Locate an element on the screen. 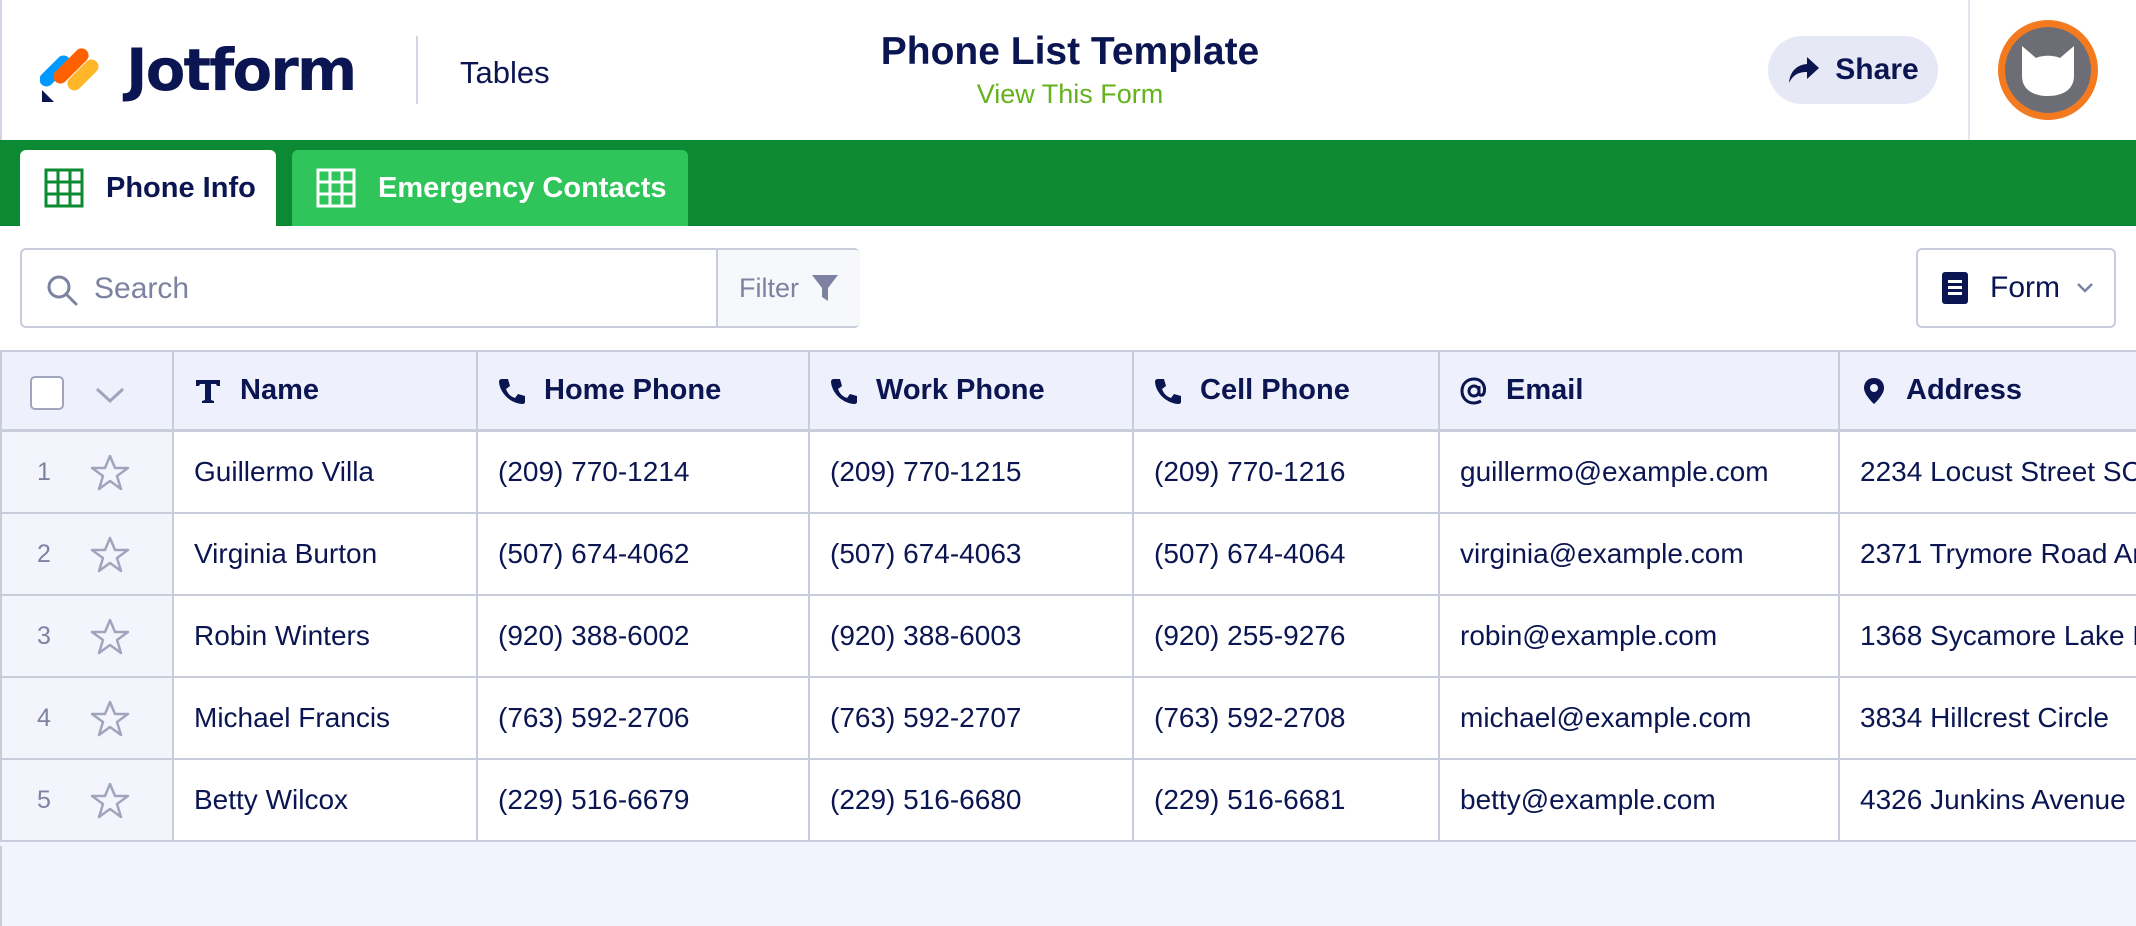 Image resolution: width=2136 pixels, height=926 pixels. filter-button: Filter is located at coordinates (788, 288).